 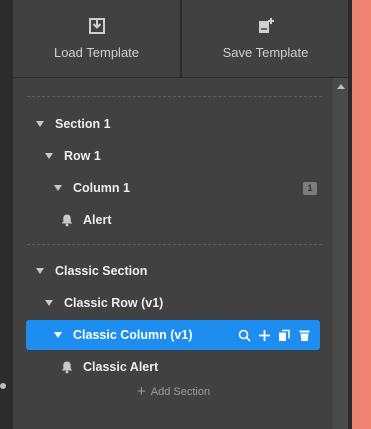 I want to click on save-icon, so click(x=266, y=25).